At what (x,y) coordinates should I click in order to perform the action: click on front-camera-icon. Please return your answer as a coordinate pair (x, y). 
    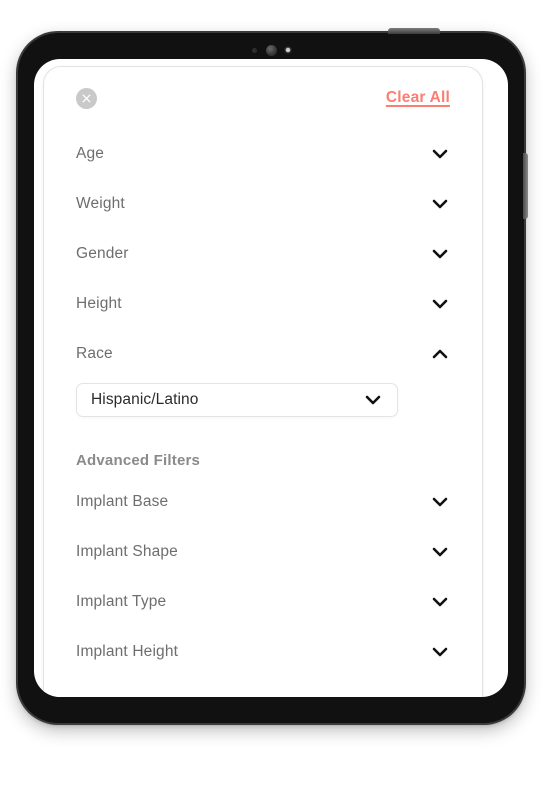
    Looking at the image, I should click on (271, 50).